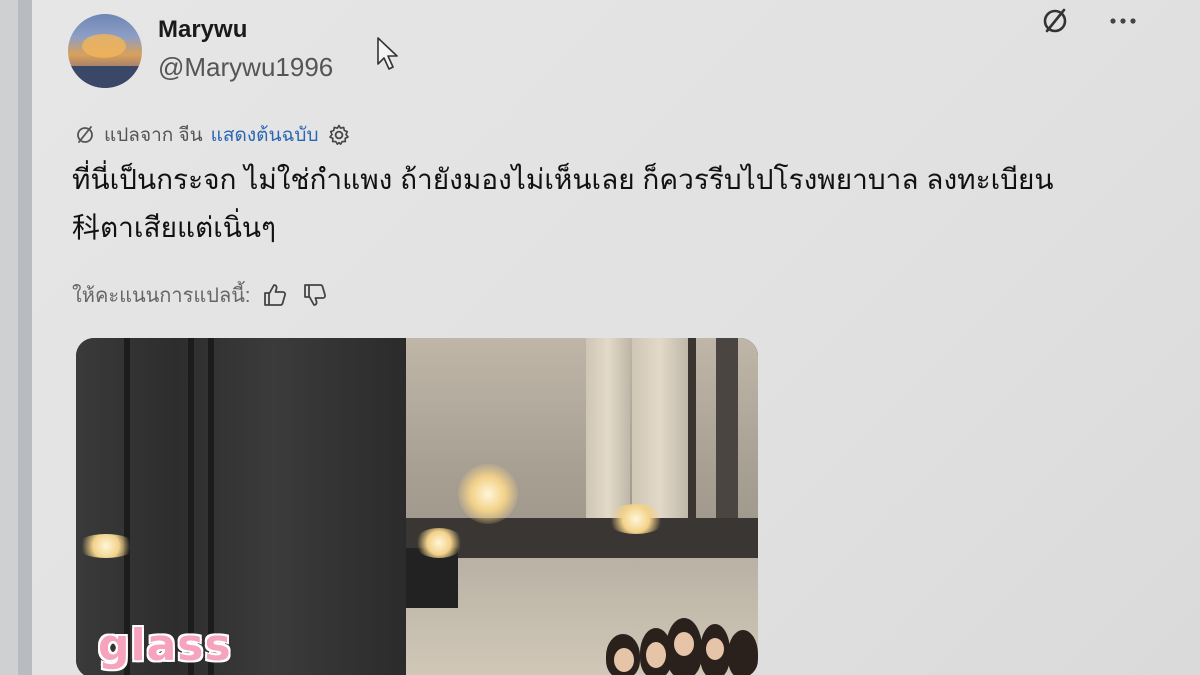  What do you see at coordinates (174, 227) in the screenshot?
I see `post-text-line-2: 科ตาเสียแต่เนิ่นๆ` at bounding box center [174, 227].